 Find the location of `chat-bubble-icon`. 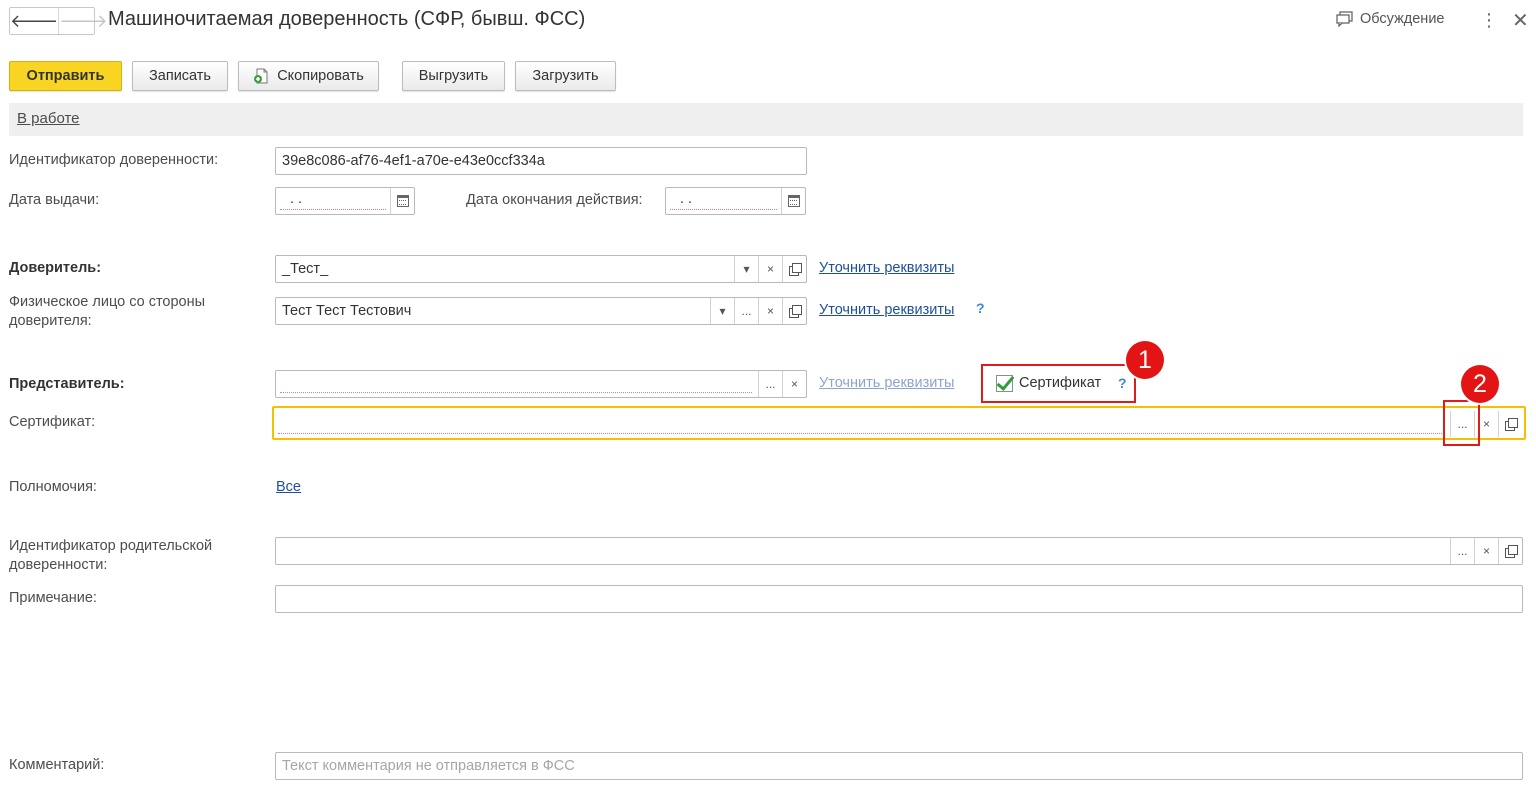

chat-bubble-icon is located at coordinates (1344, 19).